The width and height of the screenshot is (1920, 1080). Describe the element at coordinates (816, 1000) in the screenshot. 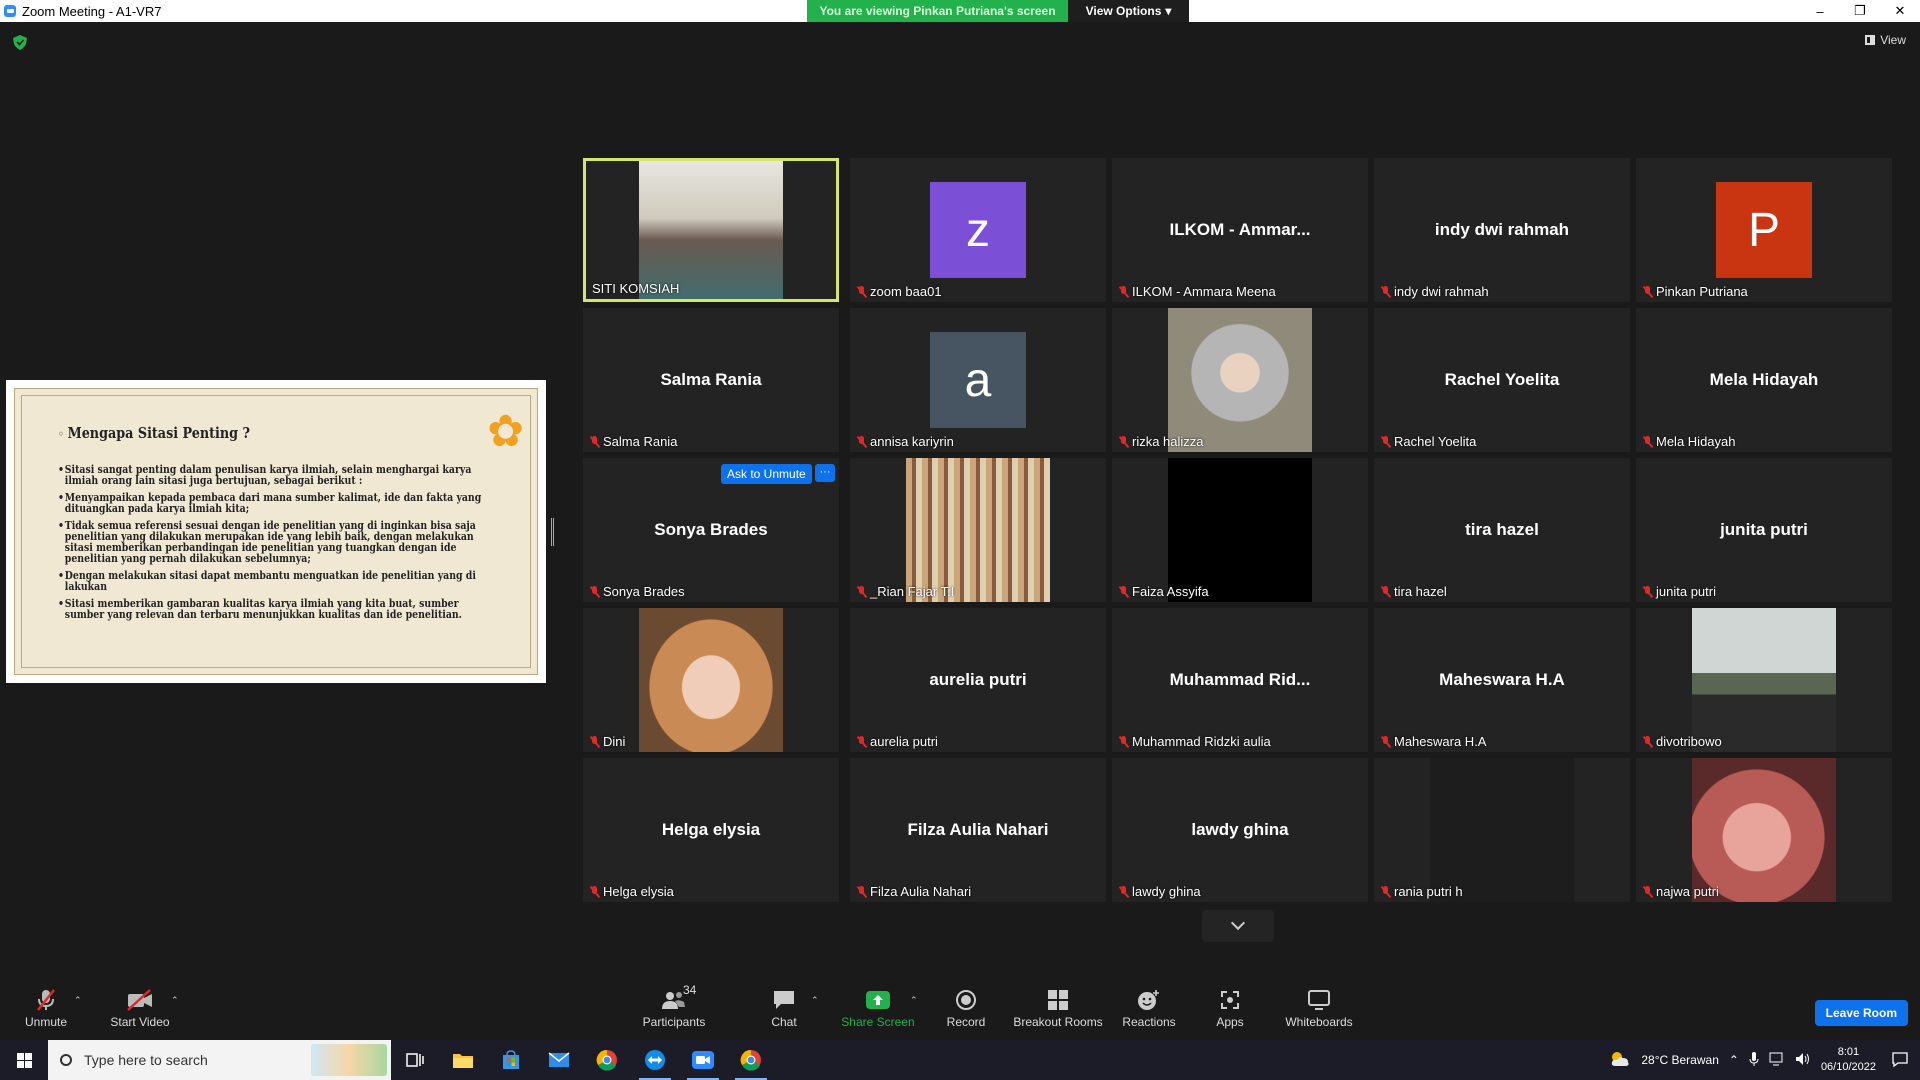

I see `chat-options-caret-icon: ⌃` at that location.